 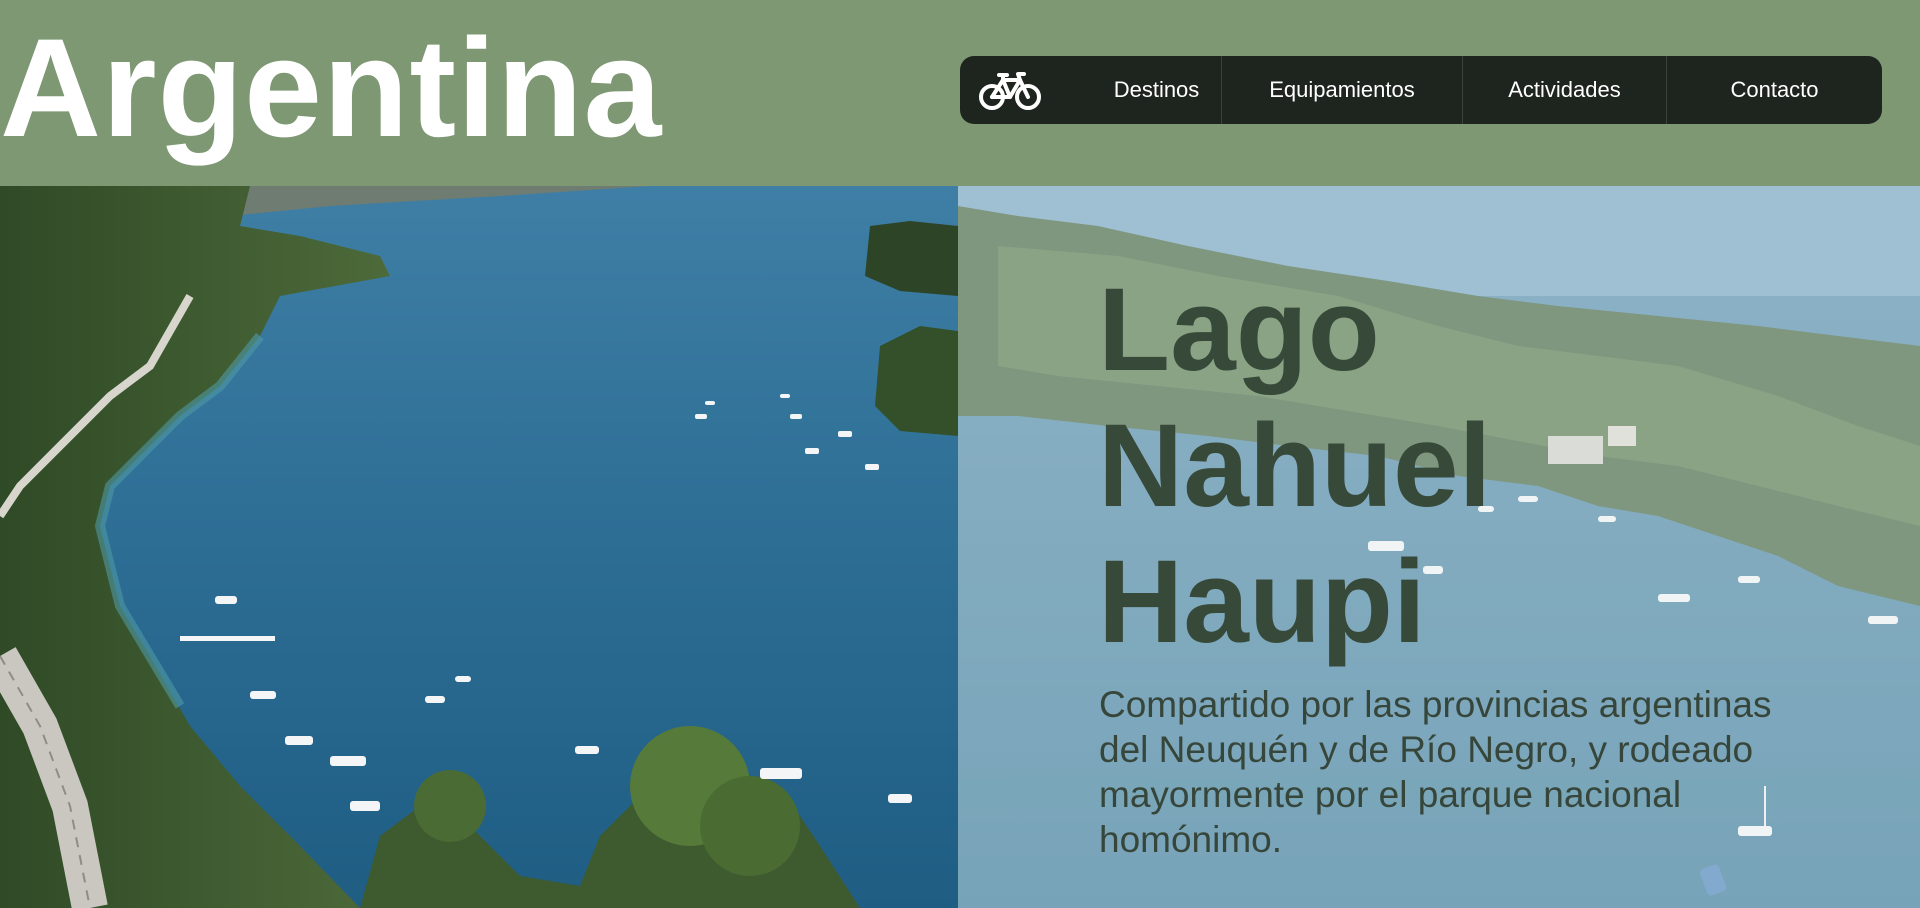 I want to click on site-brand-title: Argentina, so click(x=331, y=87).